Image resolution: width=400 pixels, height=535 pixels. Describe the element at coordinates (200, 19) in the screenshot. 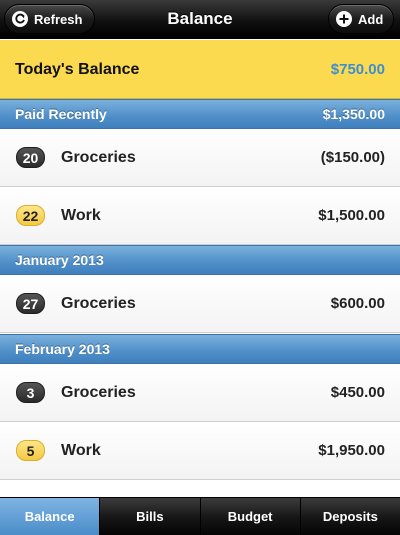

I see `top-bar: Balance Refresh Add` at that location.